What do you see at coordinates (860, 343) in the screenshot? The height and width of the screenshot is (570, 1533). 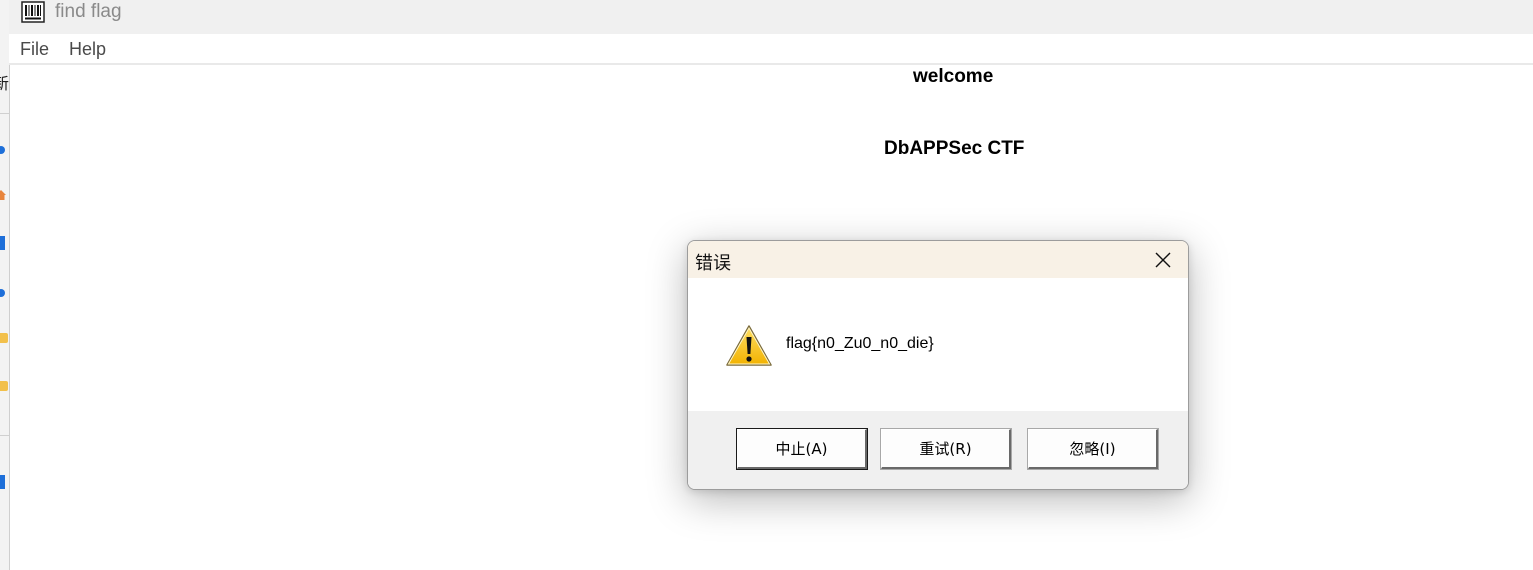 I see `dialog-message: flag{n0_Zu0_n0_die}` at bounding box center [860, 343].